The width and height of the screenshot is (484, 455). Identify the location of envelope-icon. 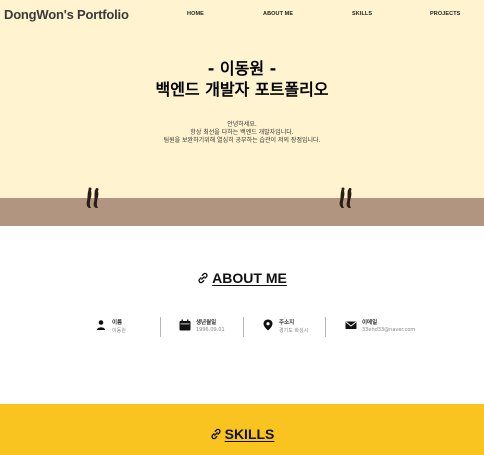
(351, 325).